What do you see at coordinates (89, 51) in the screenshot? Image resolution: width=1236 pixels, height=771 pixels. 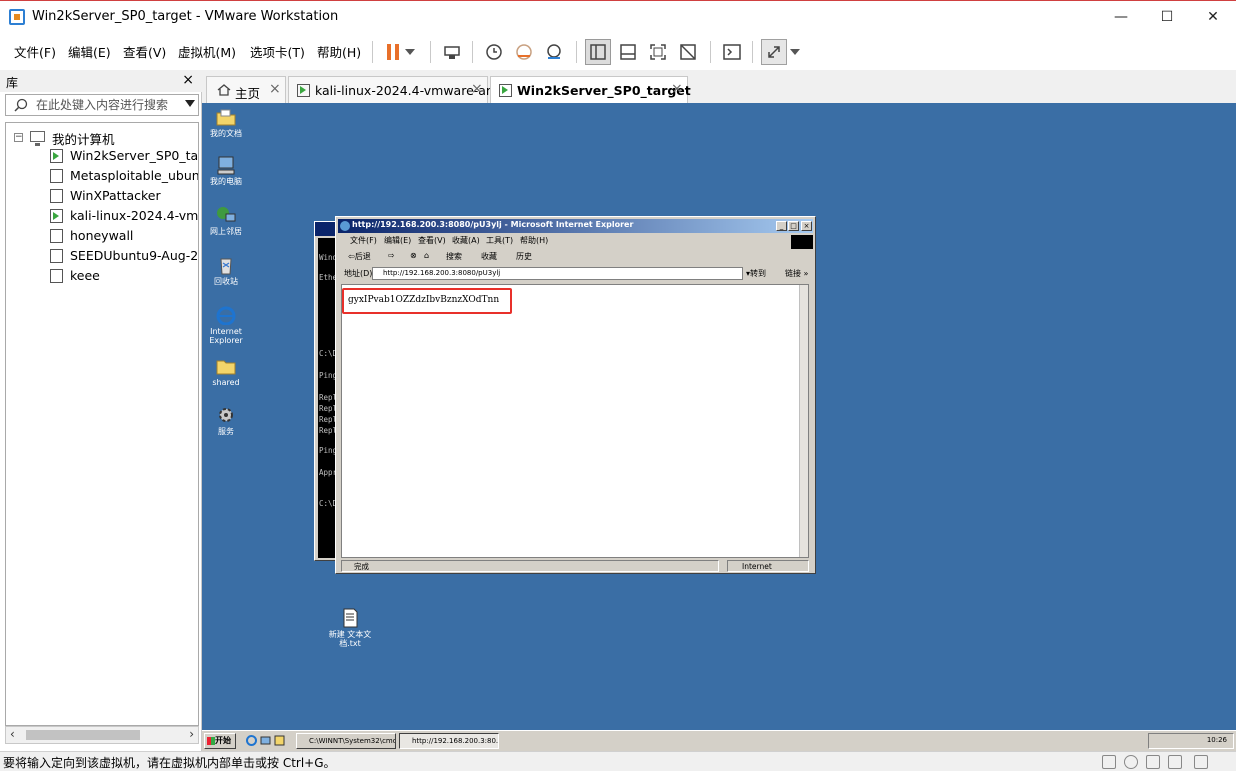 I see `menu-edit: 编辑(E)` at bounding box center [89, 51].